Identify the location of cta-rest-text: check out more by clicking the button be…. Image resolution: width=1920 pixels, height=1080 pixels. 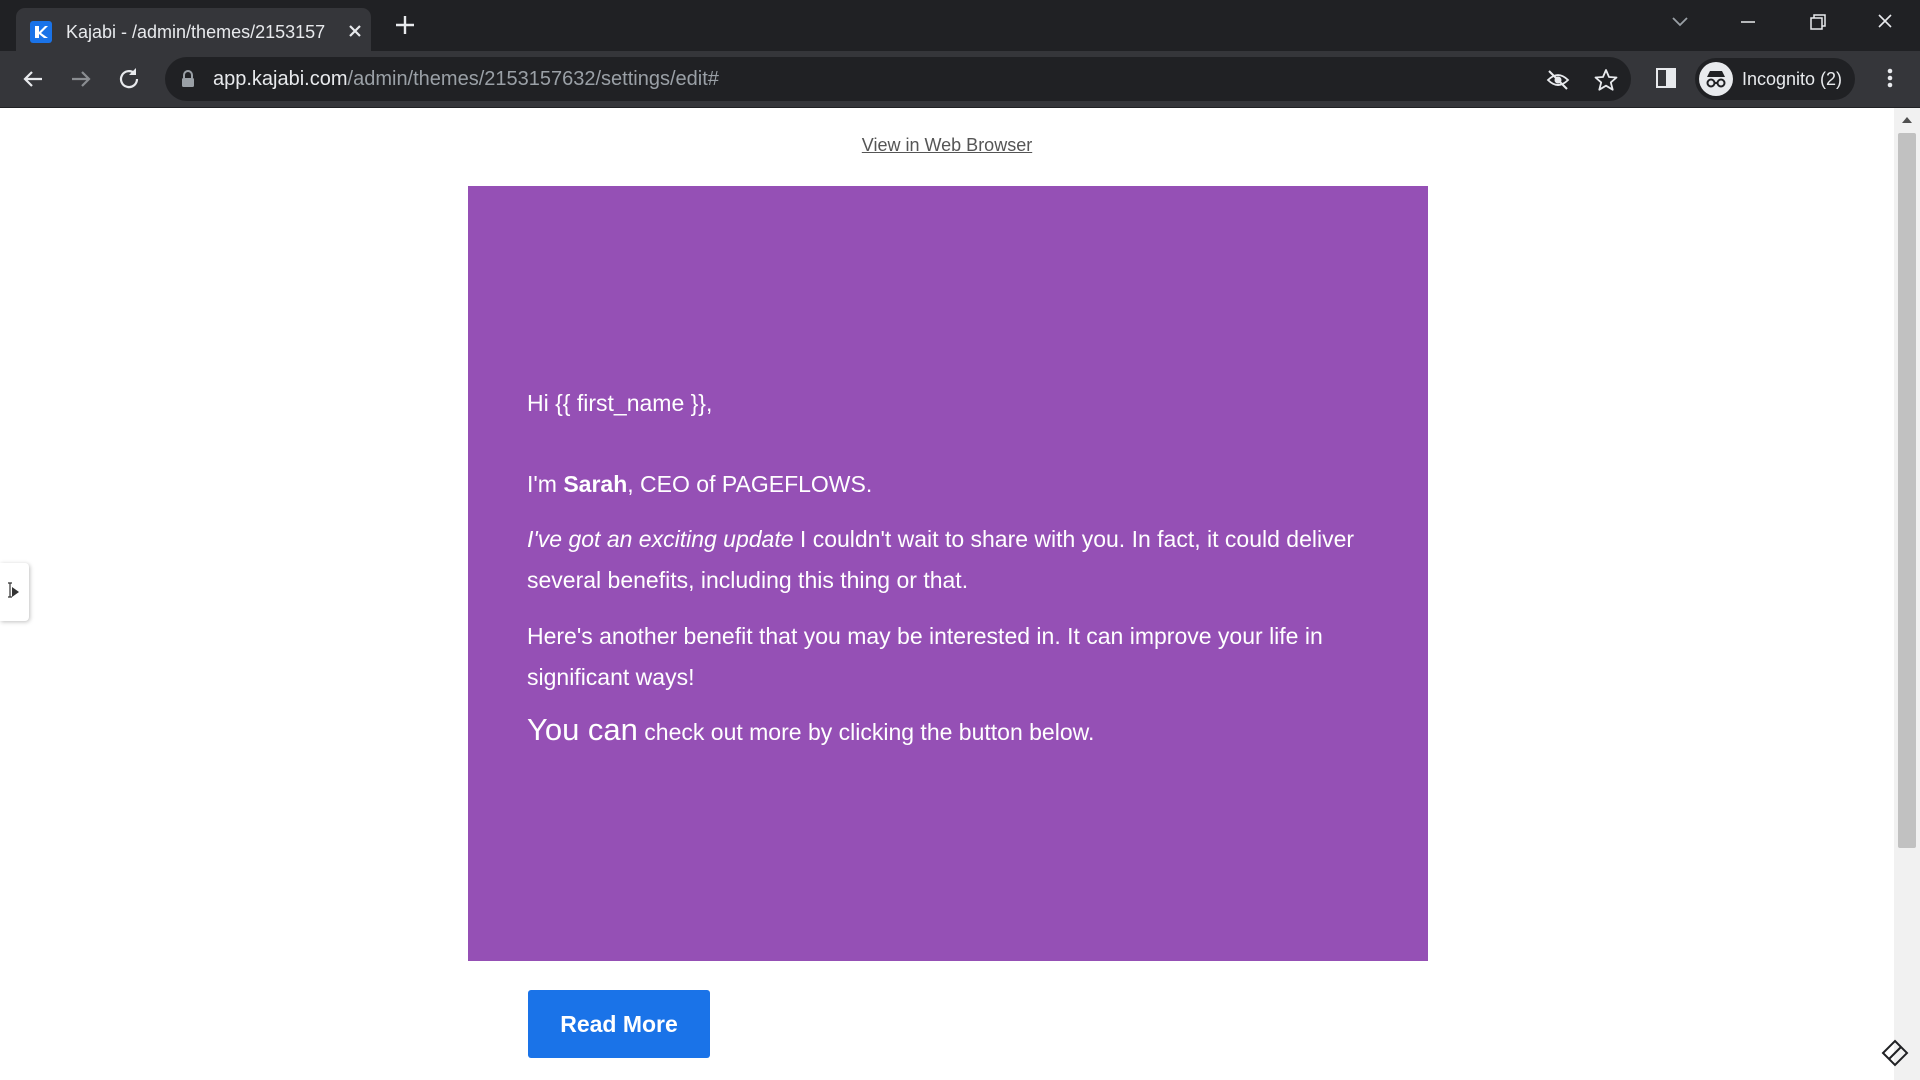
(866, 732).